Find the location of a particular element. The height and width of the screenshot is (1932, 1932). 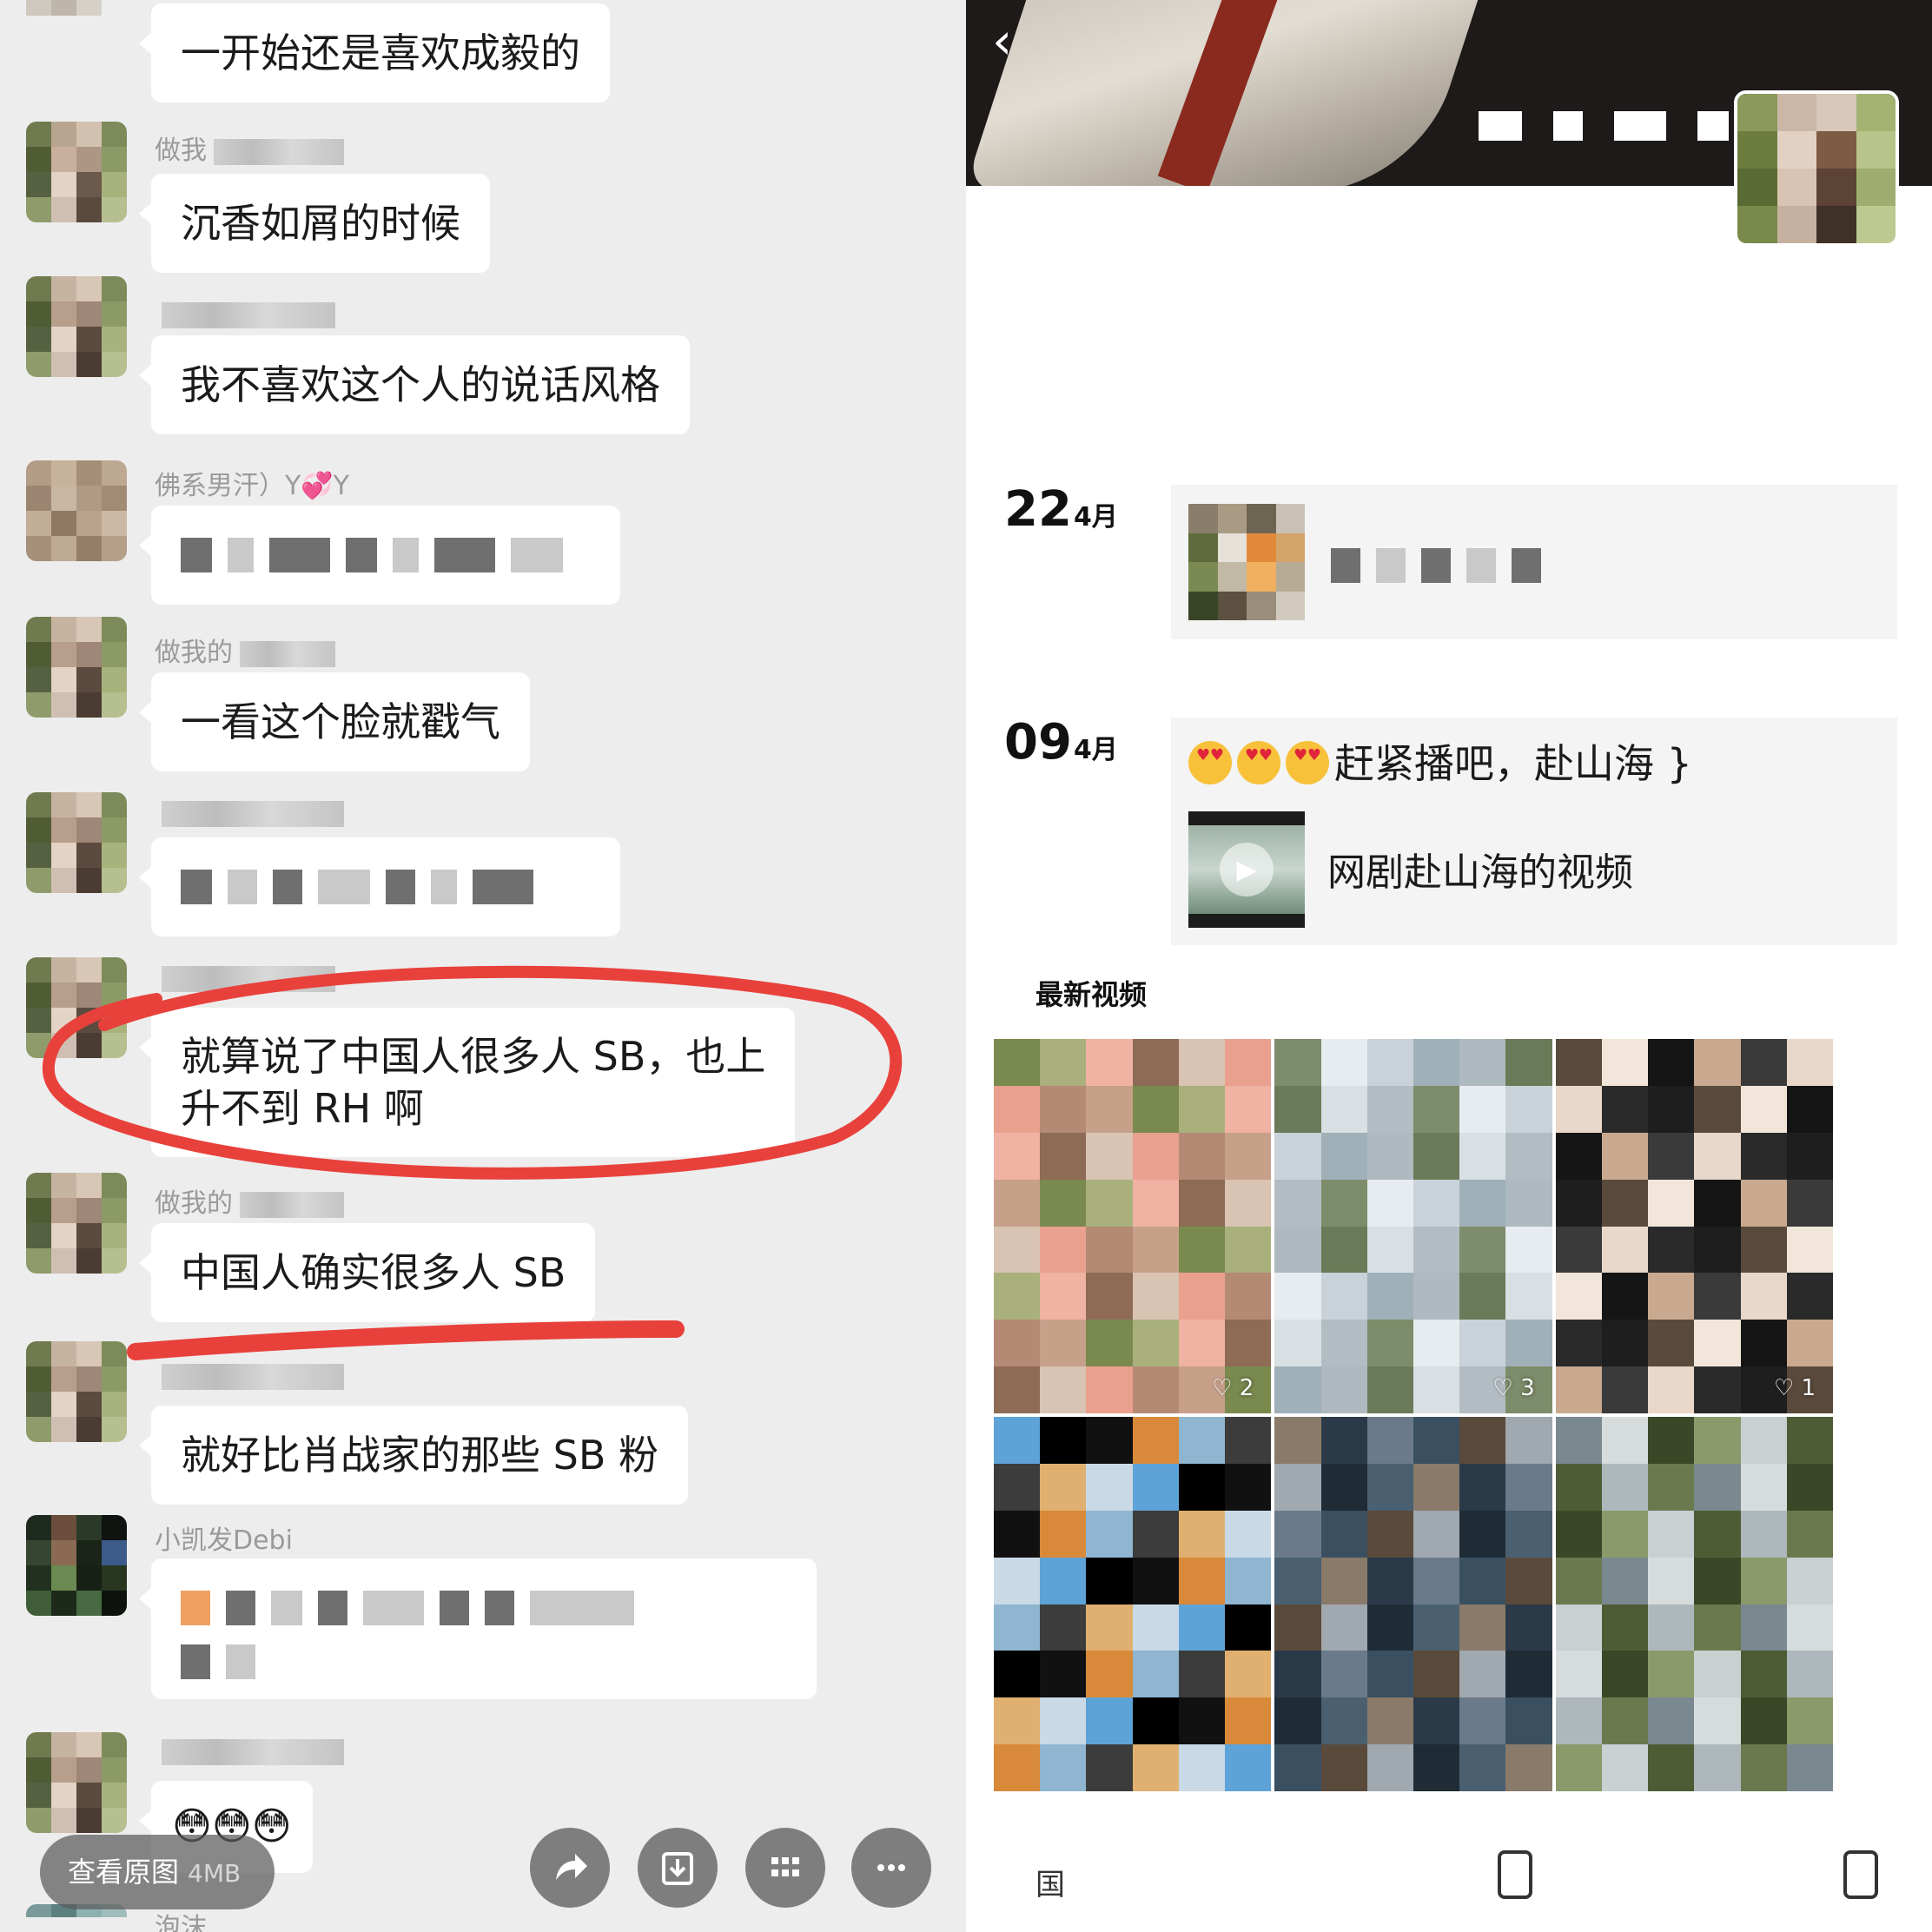

share-icon is located at coordinates (571, 1867).